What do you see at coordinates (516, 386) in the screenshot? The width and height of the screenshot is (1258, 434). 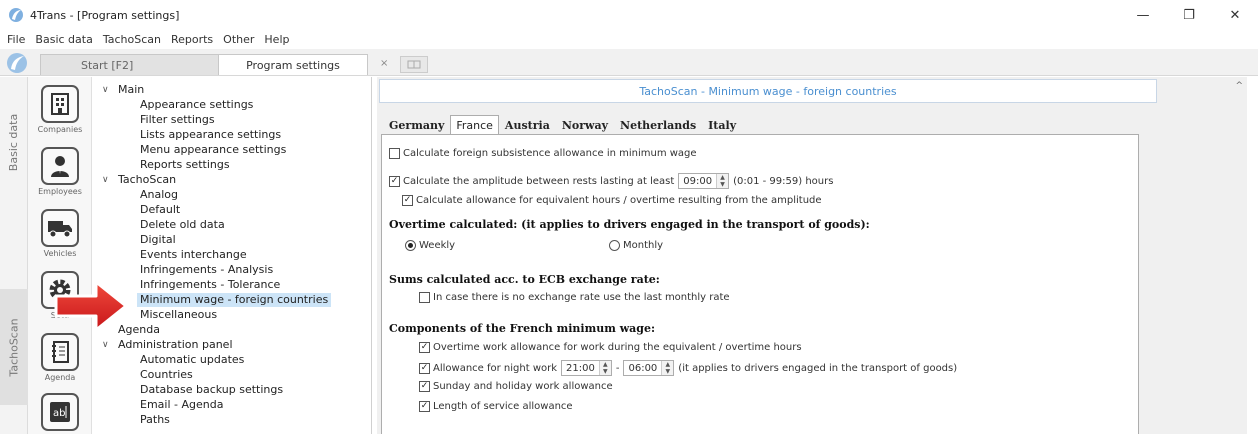 I see `sunday-option: ✓ Sunday and holiday work allowance` at bounding box center [516, 386].